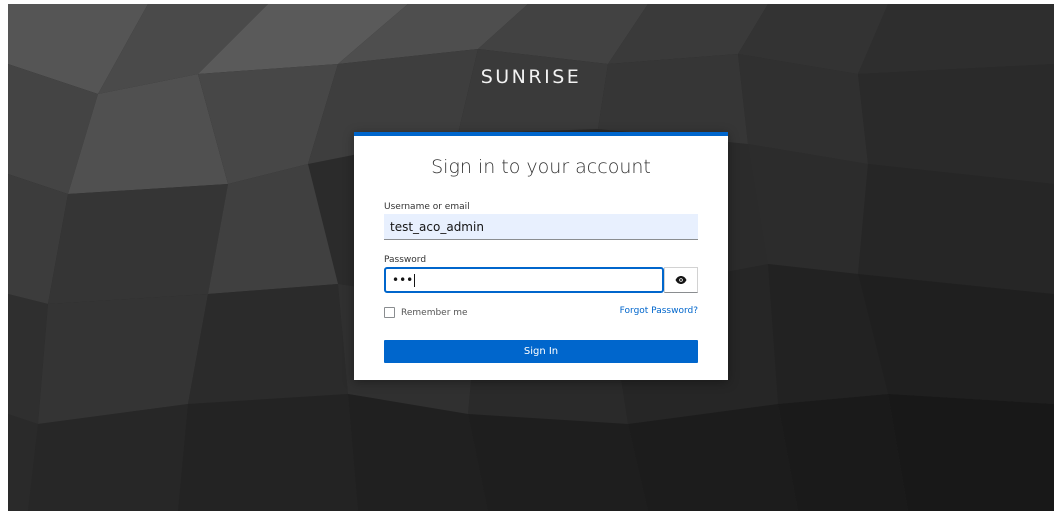 The width and height of the screenshot is (1056, 515). I want to click on password-label: Password, so click(405, 260).